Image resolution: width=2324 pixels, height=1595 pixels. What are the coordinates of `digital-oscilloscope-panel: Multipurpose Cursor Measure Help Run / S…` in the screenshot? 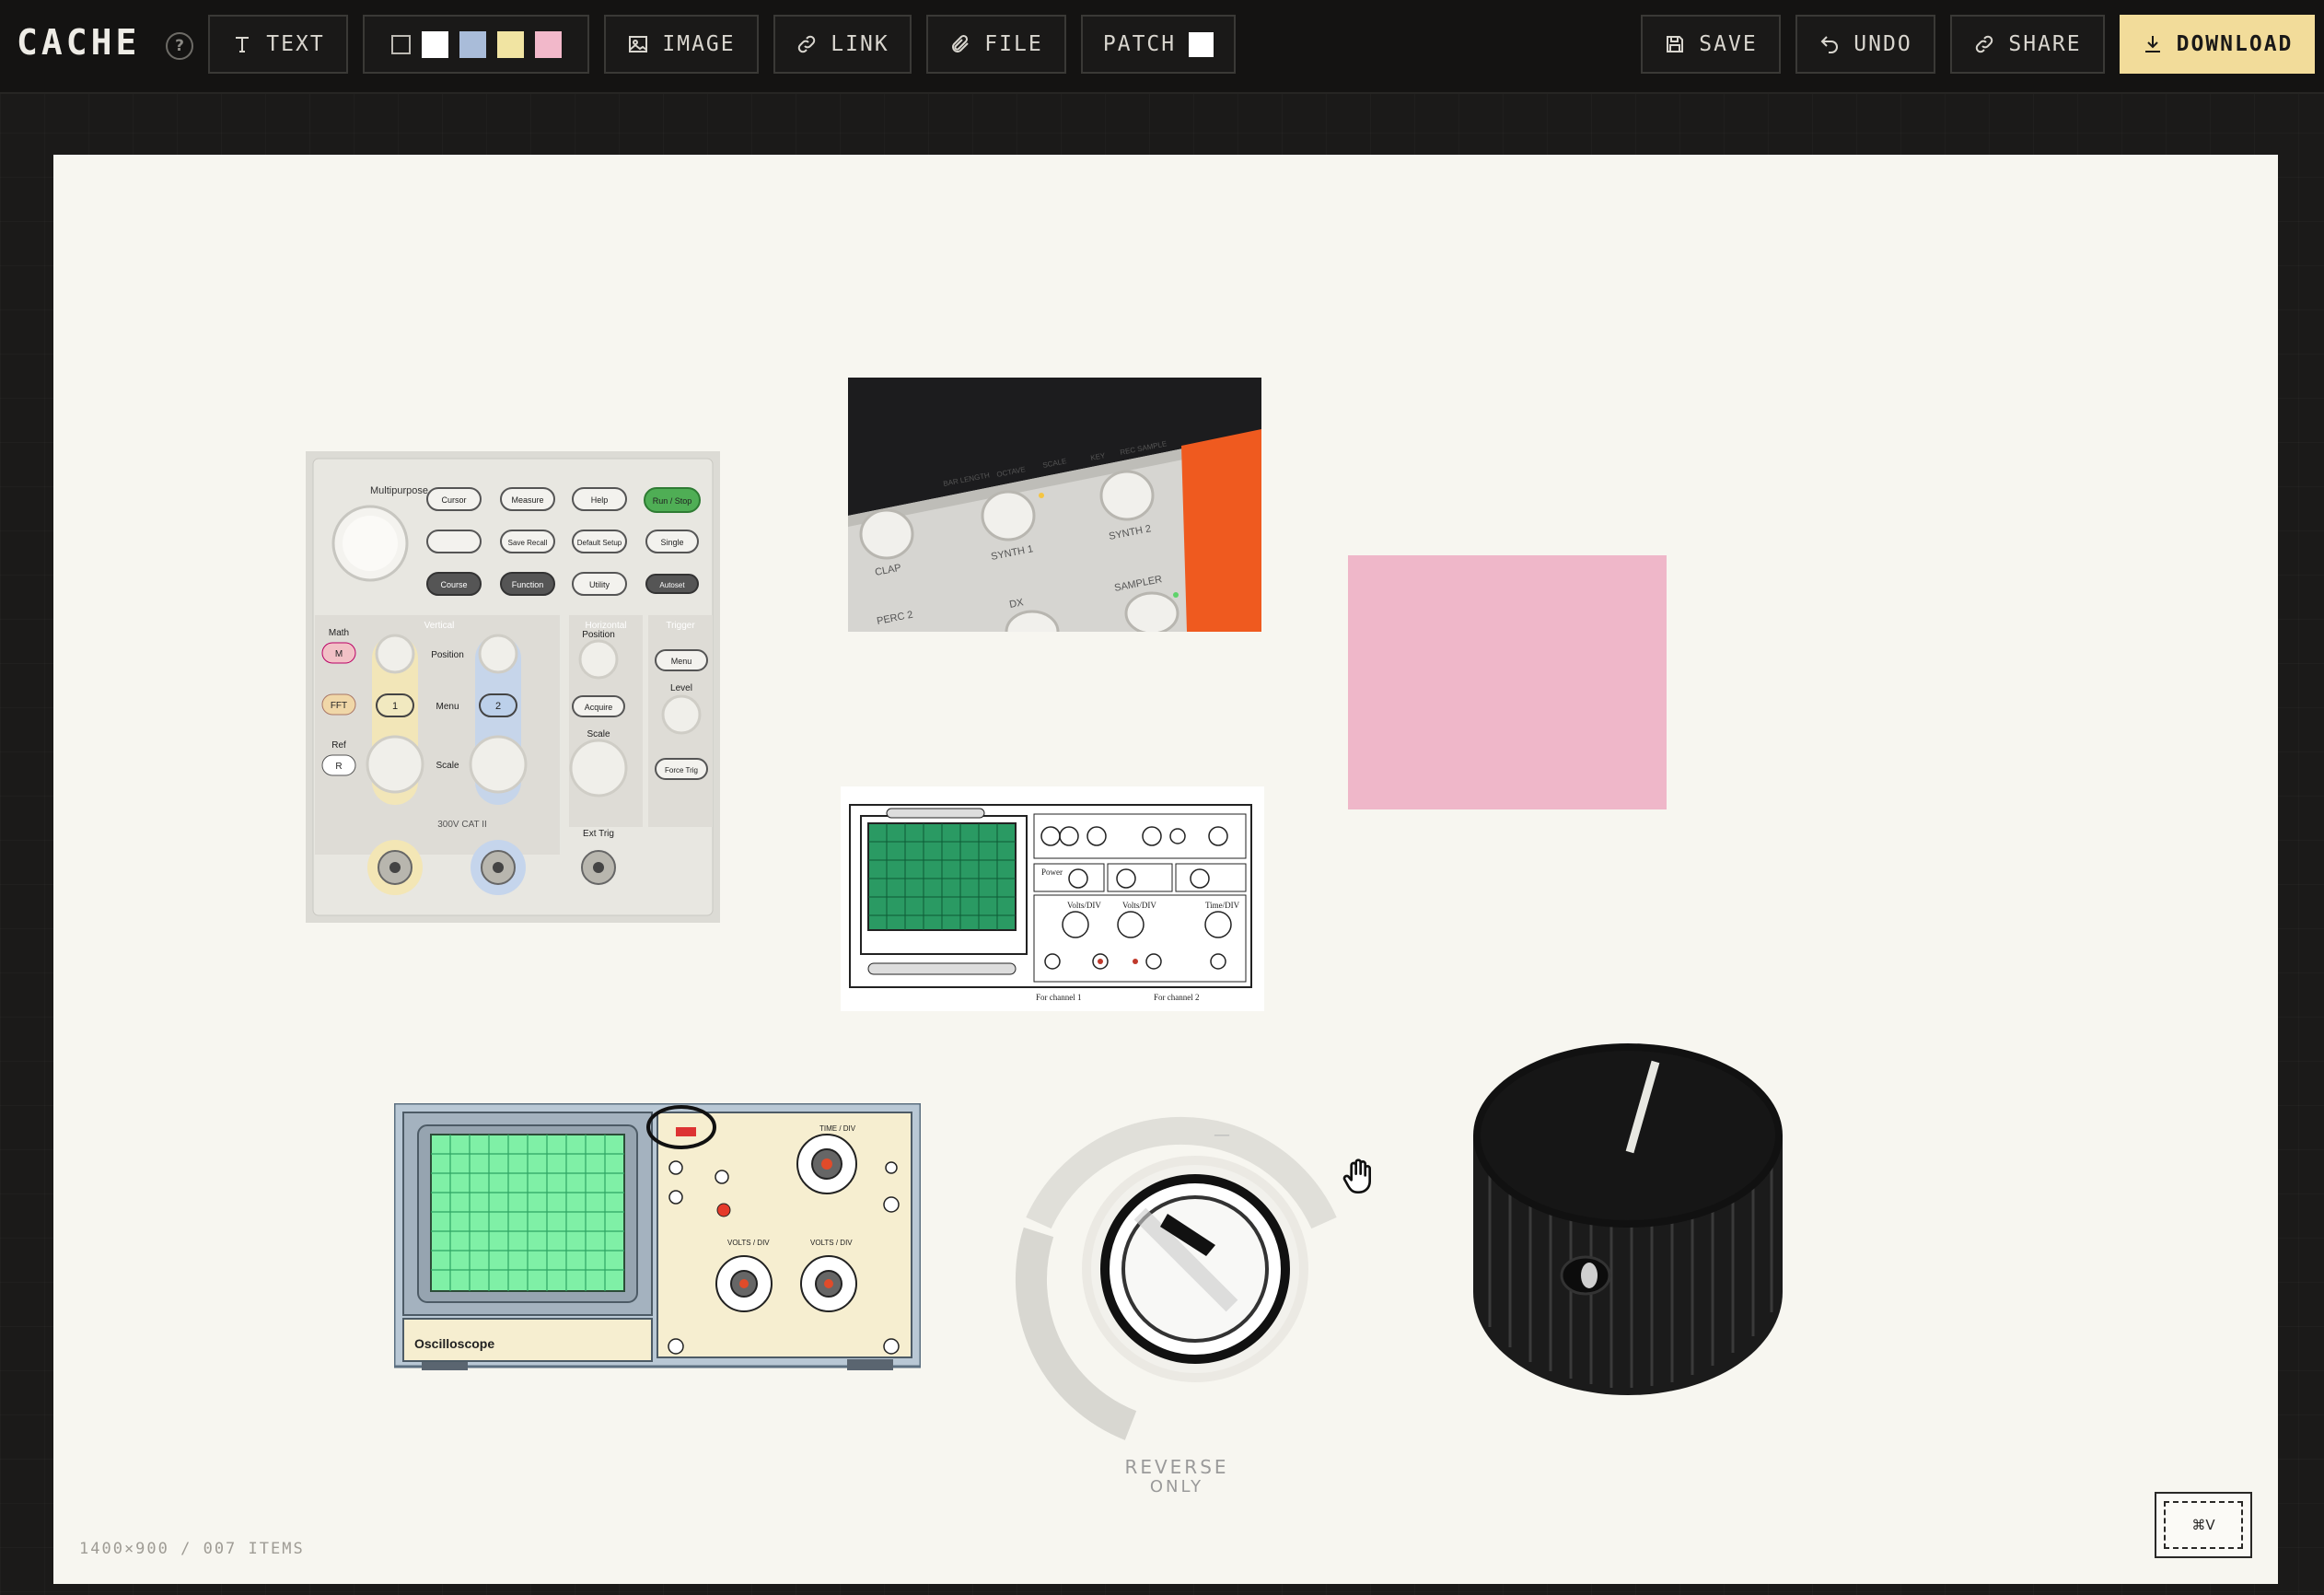 It's located at (513, 687).